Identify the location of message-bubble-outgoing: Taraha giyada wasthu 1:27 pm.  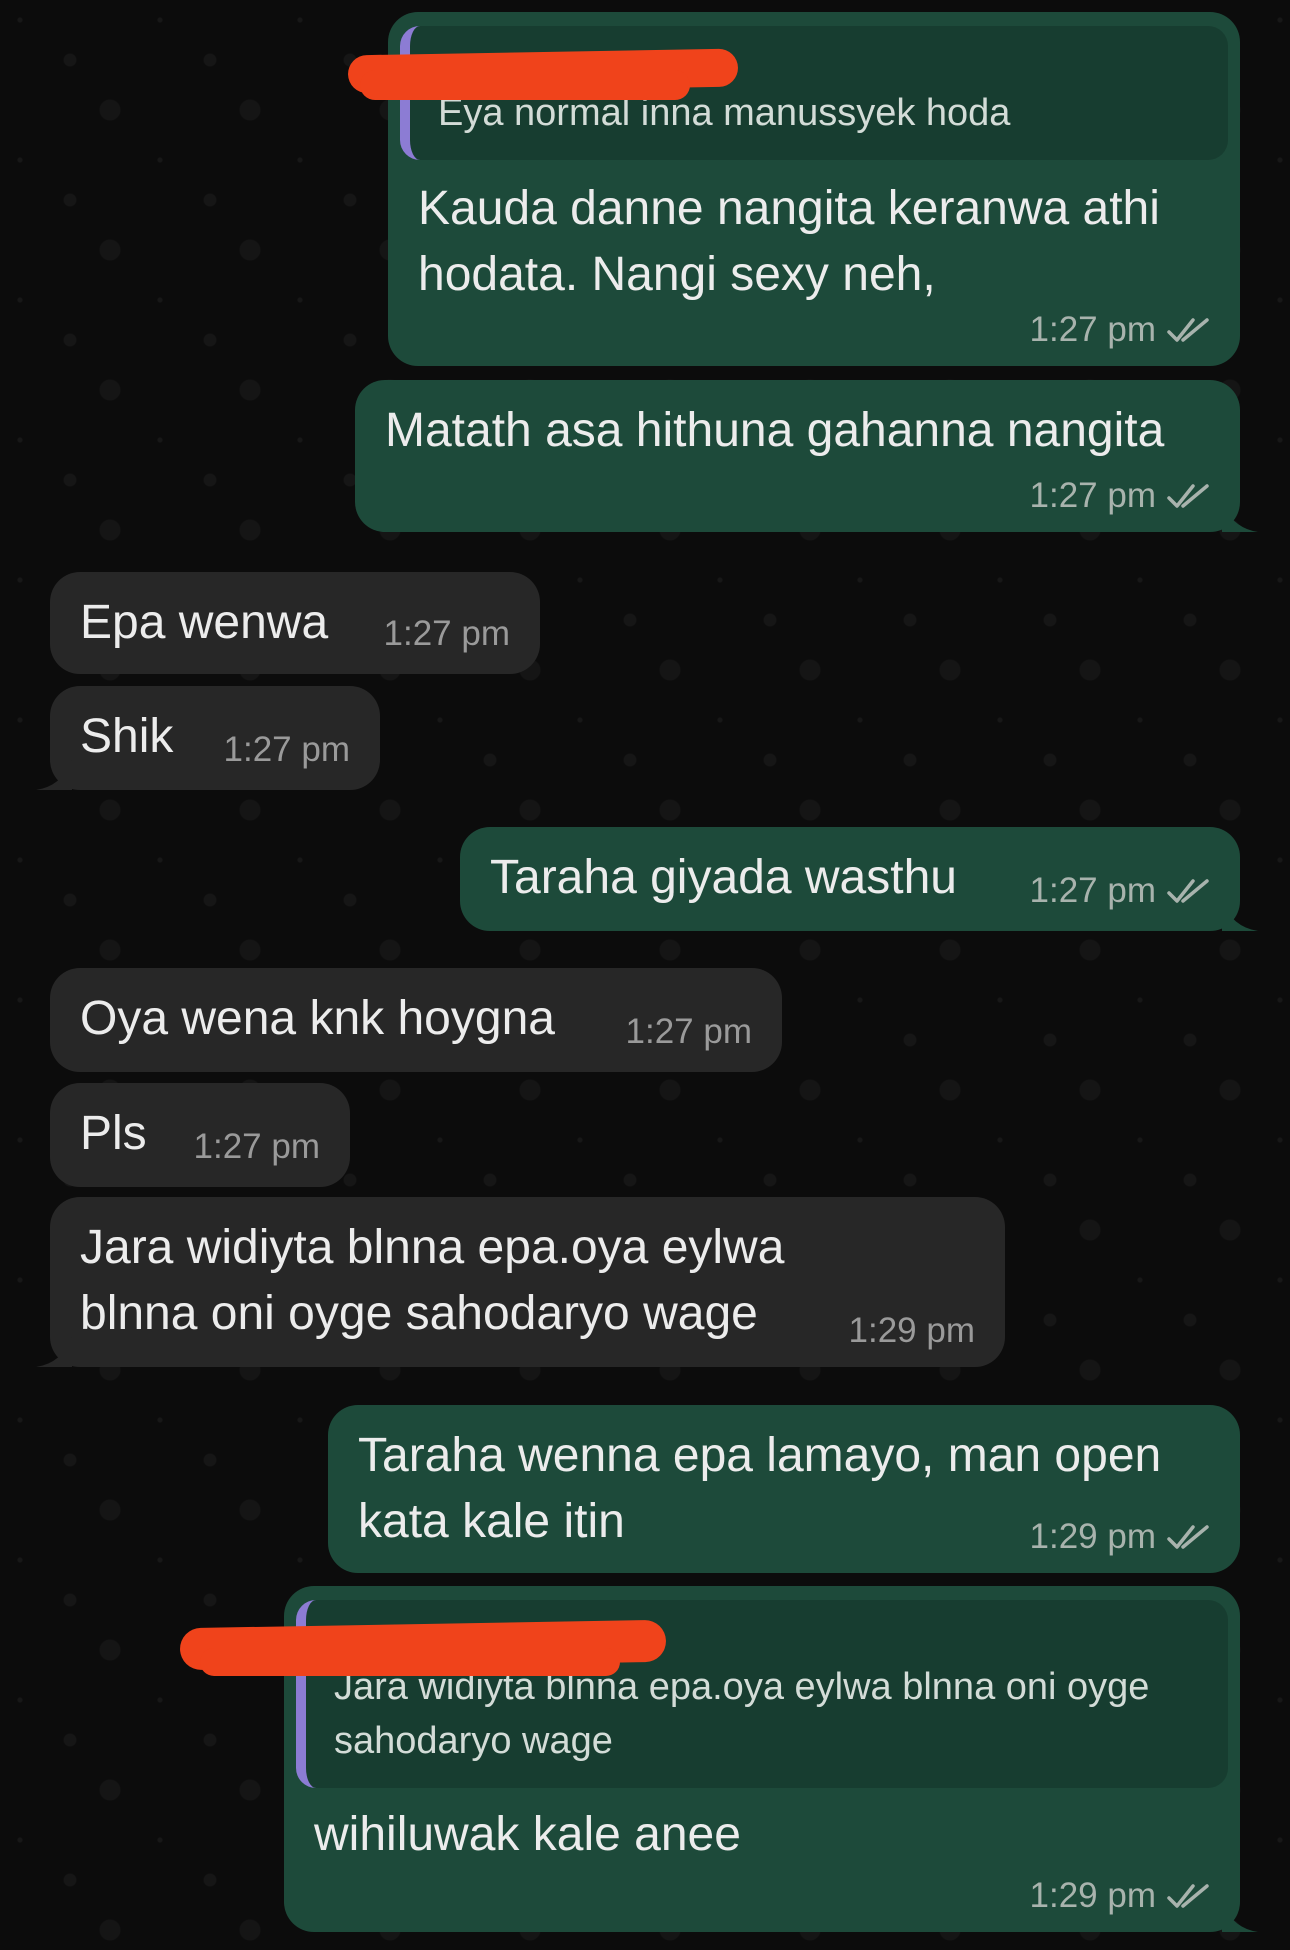
(859, 879).